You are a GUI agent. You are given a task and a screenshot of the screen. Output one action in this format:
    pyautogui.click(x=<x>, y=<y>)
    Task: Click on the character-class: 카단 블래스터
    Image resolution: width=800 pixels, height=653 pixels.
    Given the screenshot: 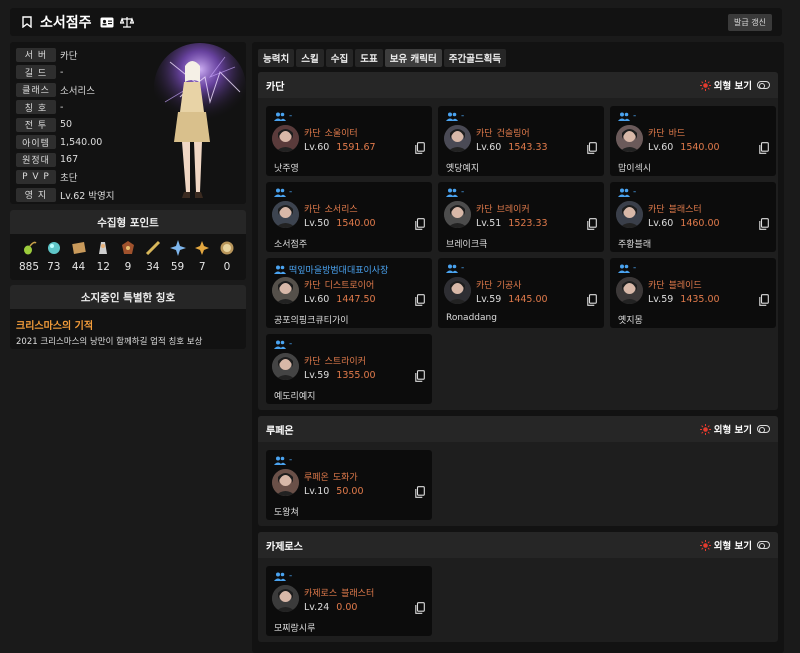 What is the action you would take?
    pyautogui.click(x=675, y=208)
    